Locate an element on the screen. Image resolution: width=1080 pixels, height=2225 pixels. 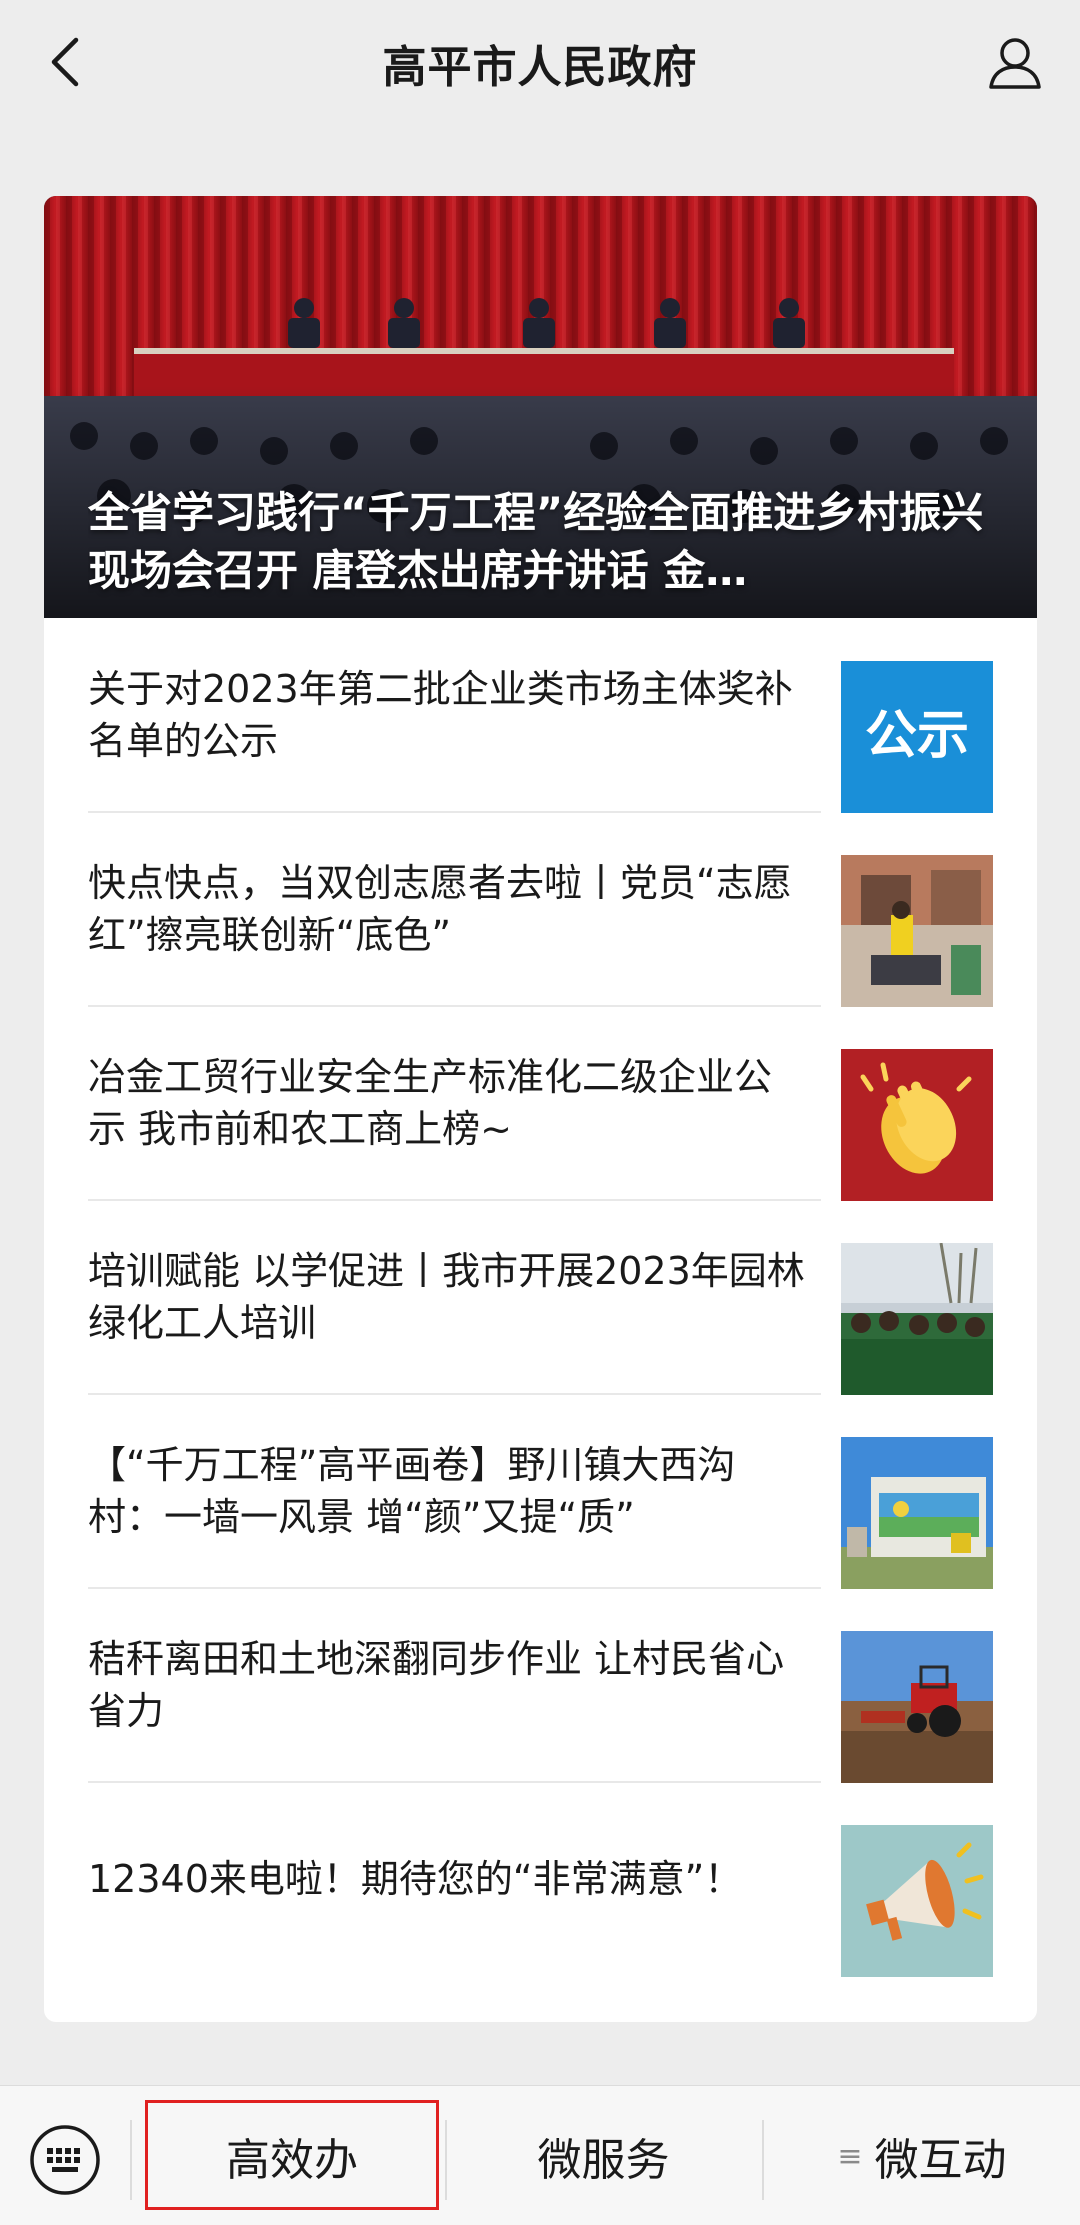
chevron-left-icon is located at coordinates (65, 62).